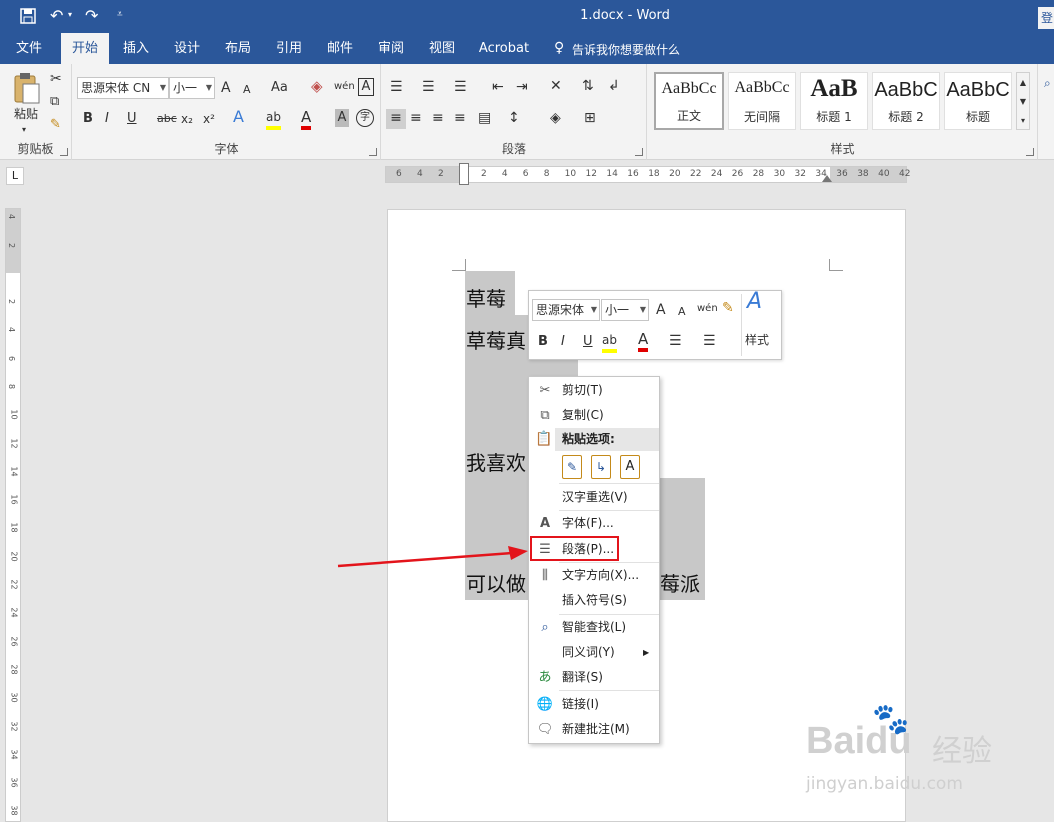 This screenshot has width=1054, height=822. Describe the element at coordinates (209, 119) in the screenshot. I see `superscript-button: x²` at that location.